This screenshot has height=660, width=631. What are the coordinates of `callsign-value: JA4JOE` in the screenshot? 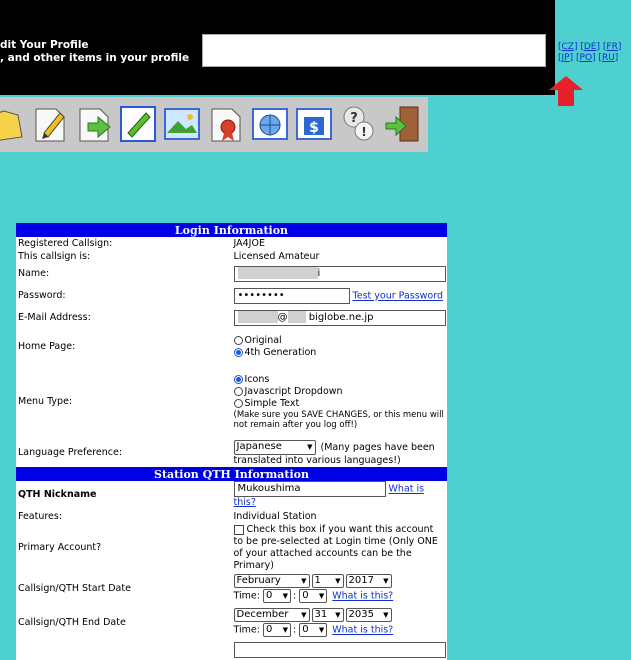 It's located at (249, 243).